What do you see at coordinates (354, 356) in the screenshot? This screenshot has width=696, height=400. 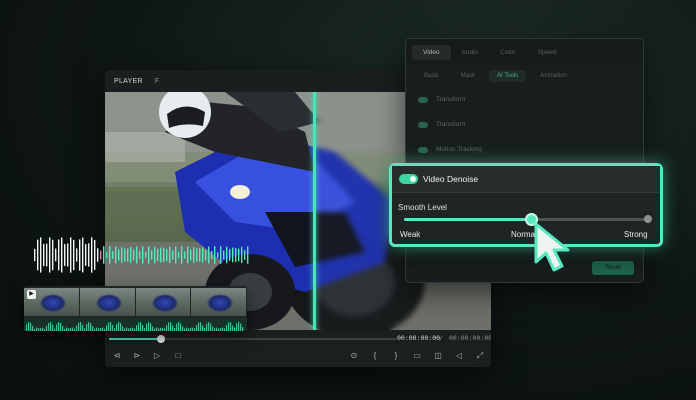 I see `settings-icon: ⊙` at bounding box center [354, 356].